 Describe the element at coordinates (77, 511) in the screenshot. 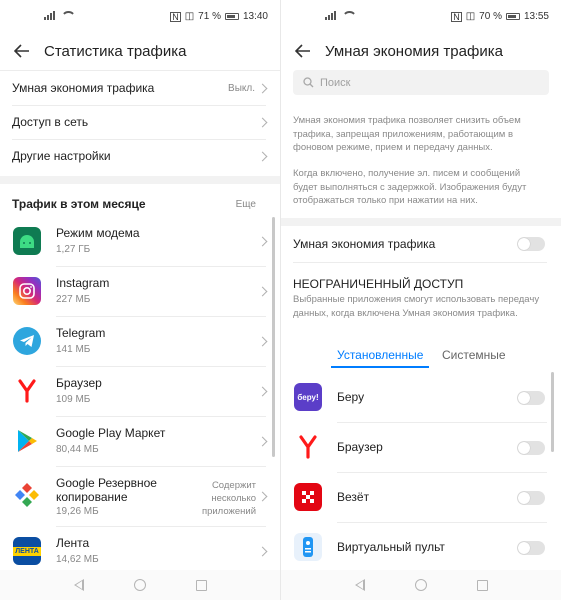

I see `app-size: 19,26 МБ` at that location.